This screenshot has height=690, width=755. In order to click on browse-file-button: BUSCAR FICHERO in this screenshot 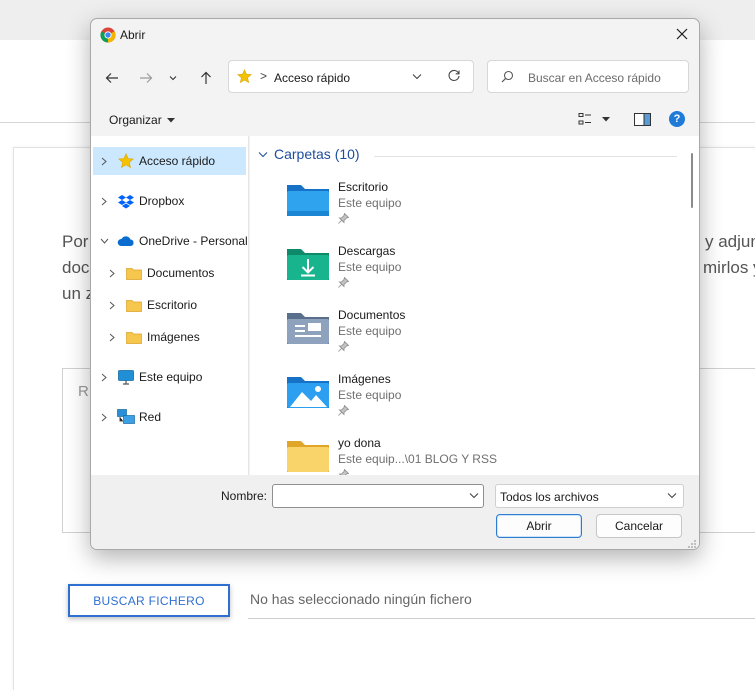, I will do `click(149, 600)`.